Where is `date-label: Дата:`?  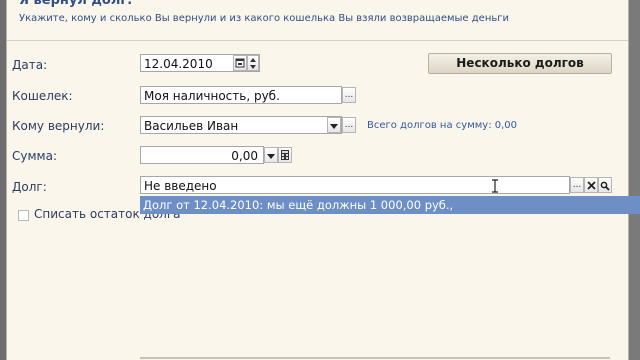 date-label: Дата: is located at coordinates (30, 65).